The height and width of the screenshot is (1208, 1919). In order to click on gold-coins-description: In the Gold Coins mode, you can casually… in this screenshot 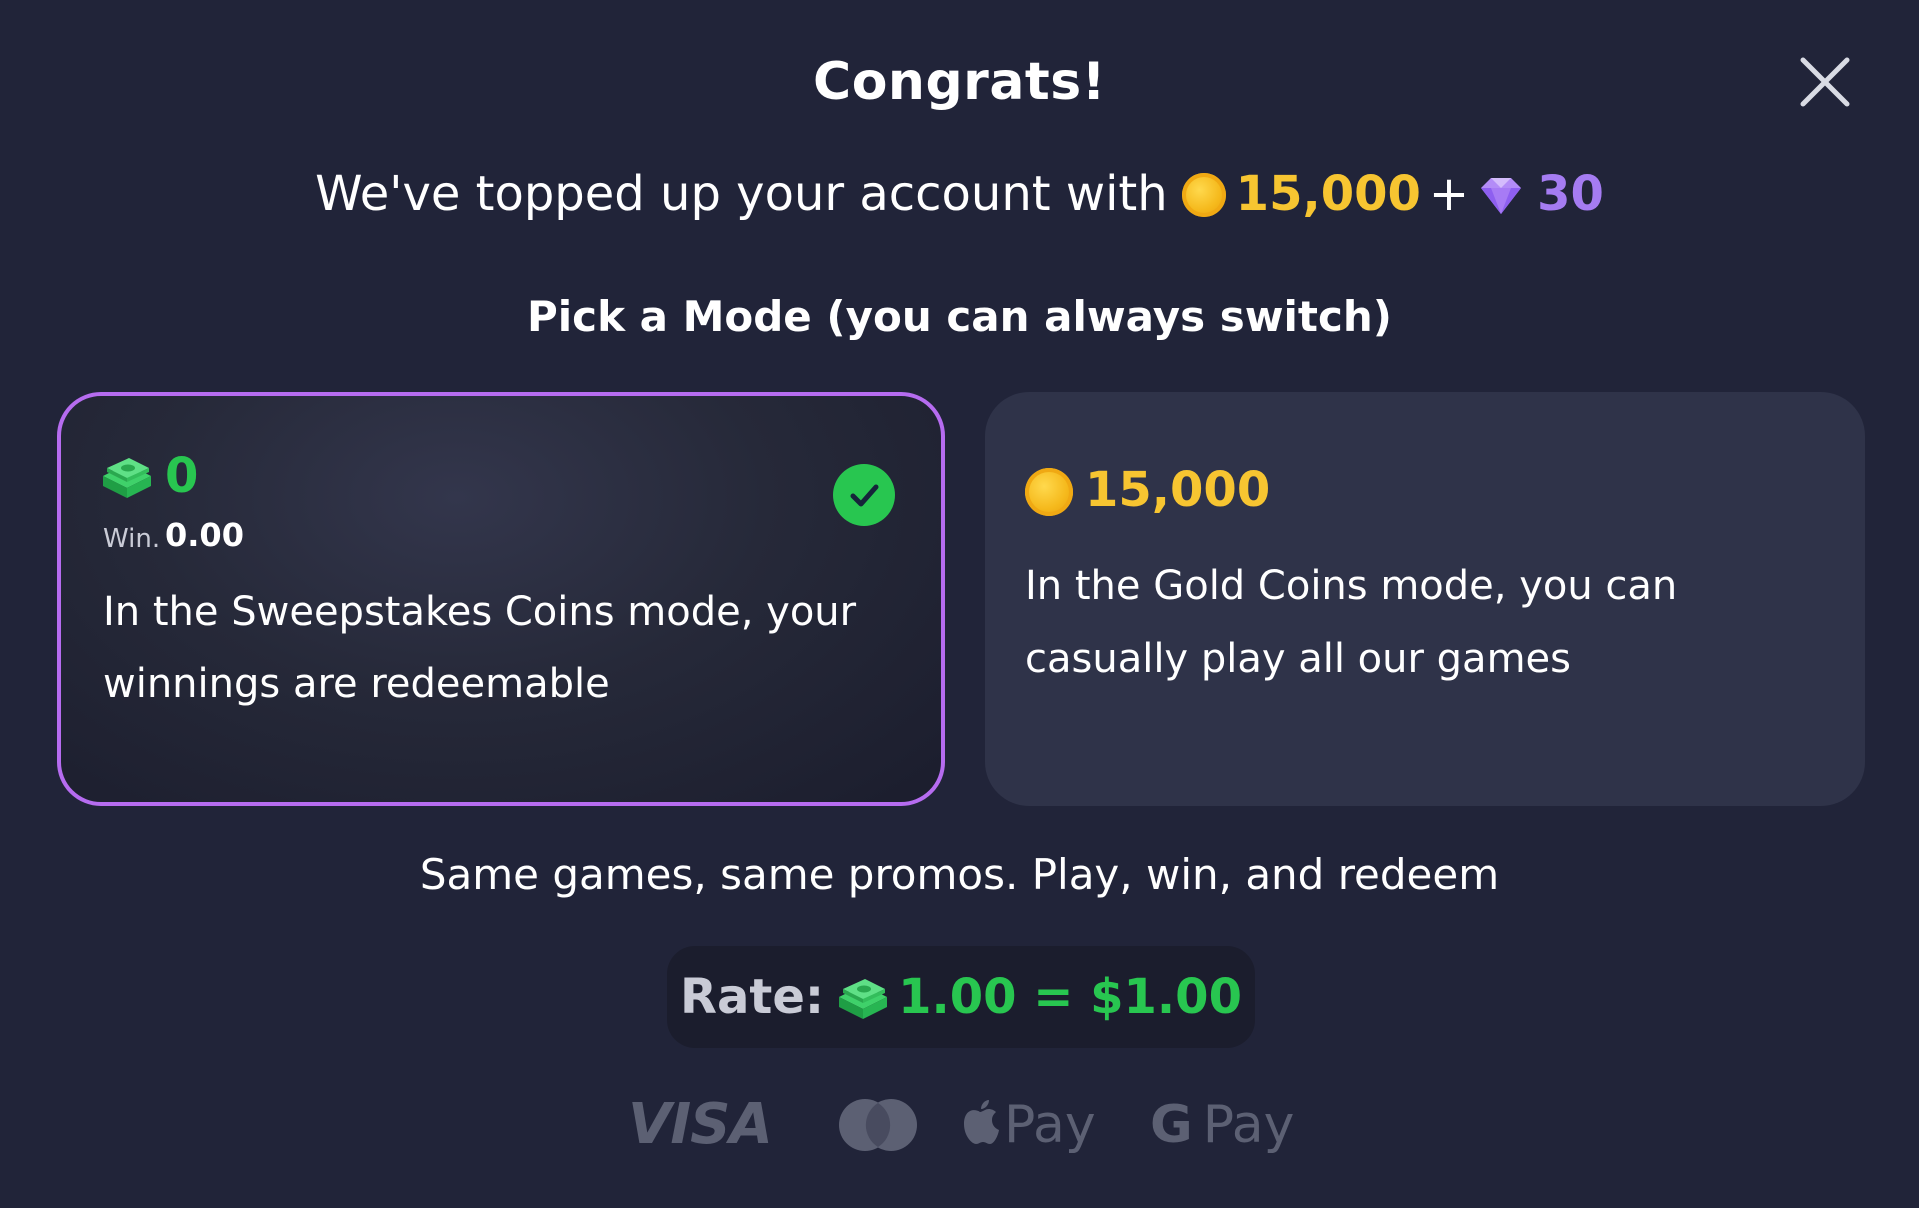, I will do `click(1351, 622)`.